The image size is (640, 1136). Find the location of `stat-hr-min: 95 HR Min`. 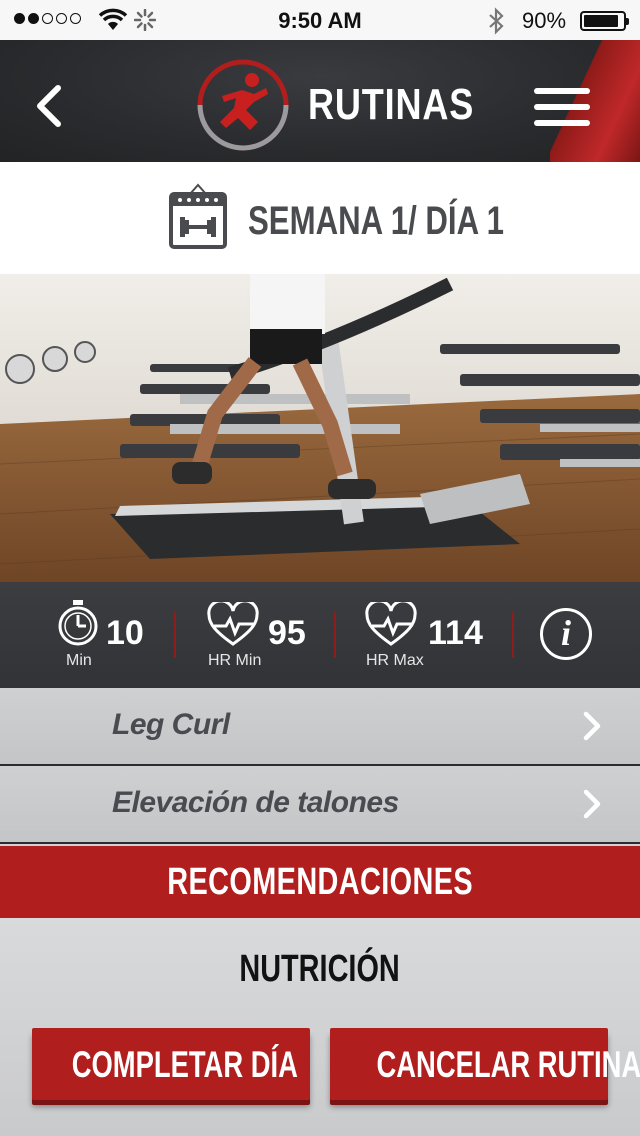

stat-hr-min: 95 HR Min is located at coordinates (266, 635).